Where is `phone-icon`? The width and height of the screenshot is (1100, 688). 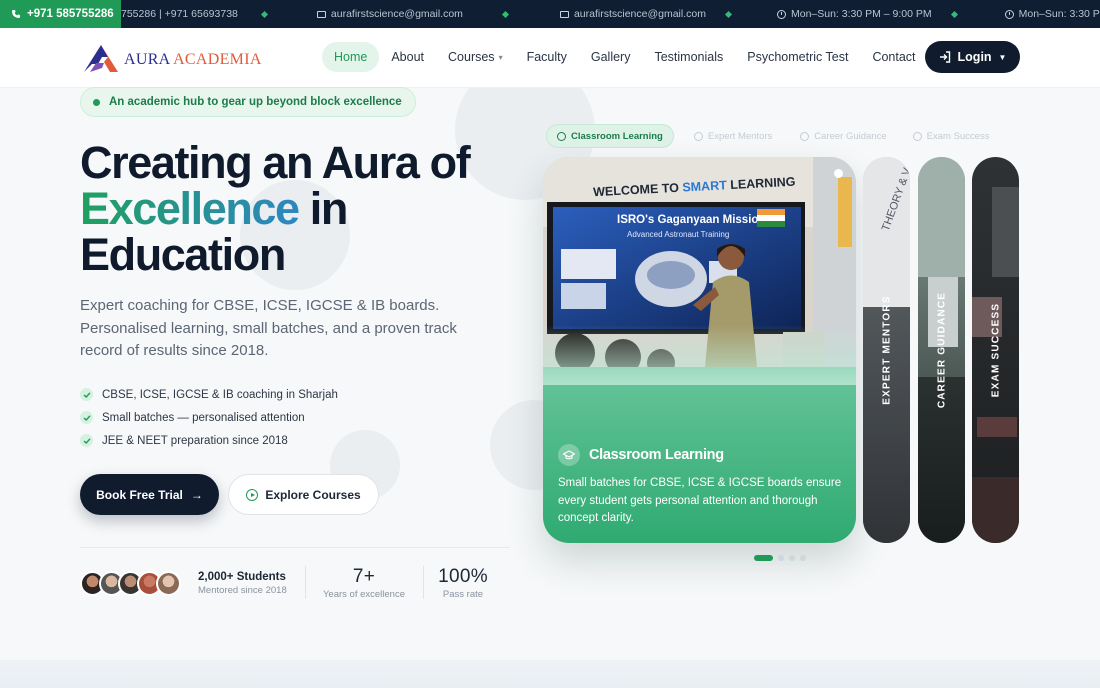
phone-icon is located at coordinates (16, 14).